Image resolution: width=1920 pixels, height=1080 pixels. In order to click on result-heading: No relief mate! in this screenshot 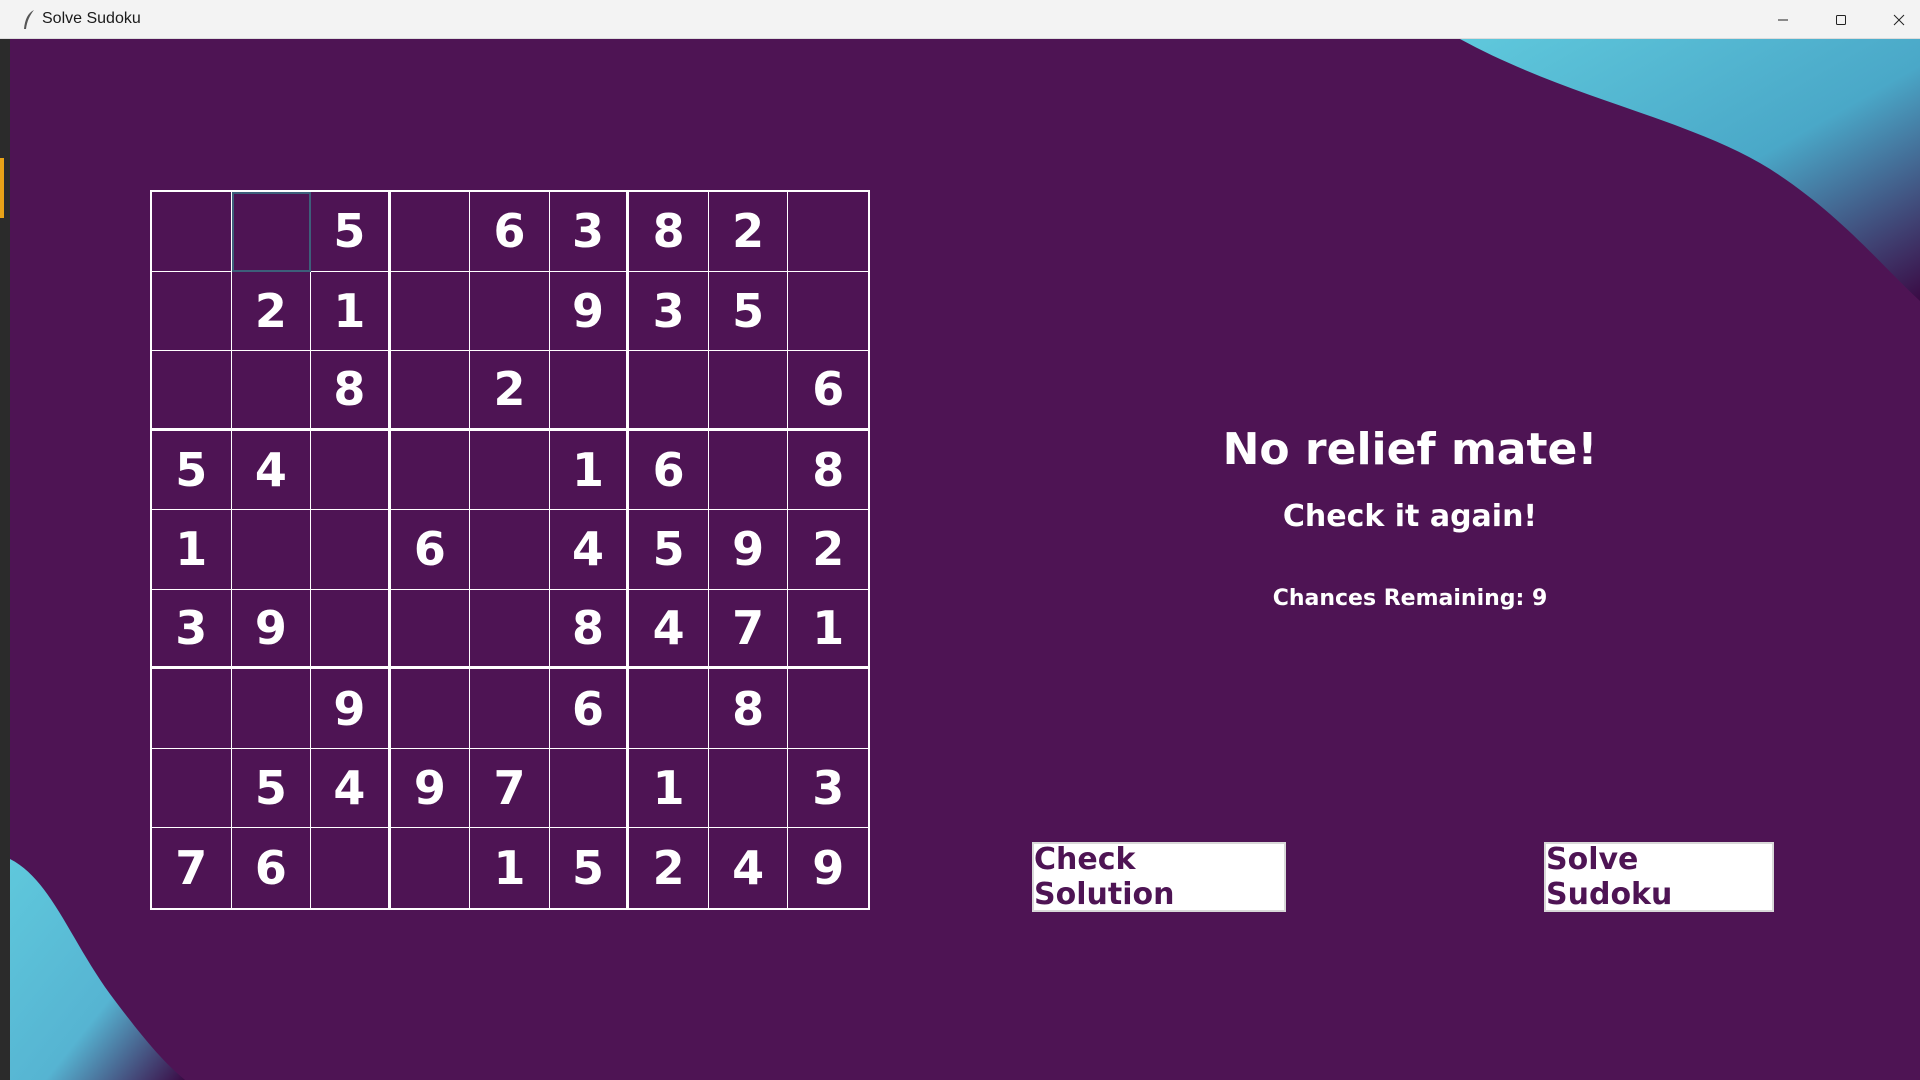, I will do `click(1410, 449)`.